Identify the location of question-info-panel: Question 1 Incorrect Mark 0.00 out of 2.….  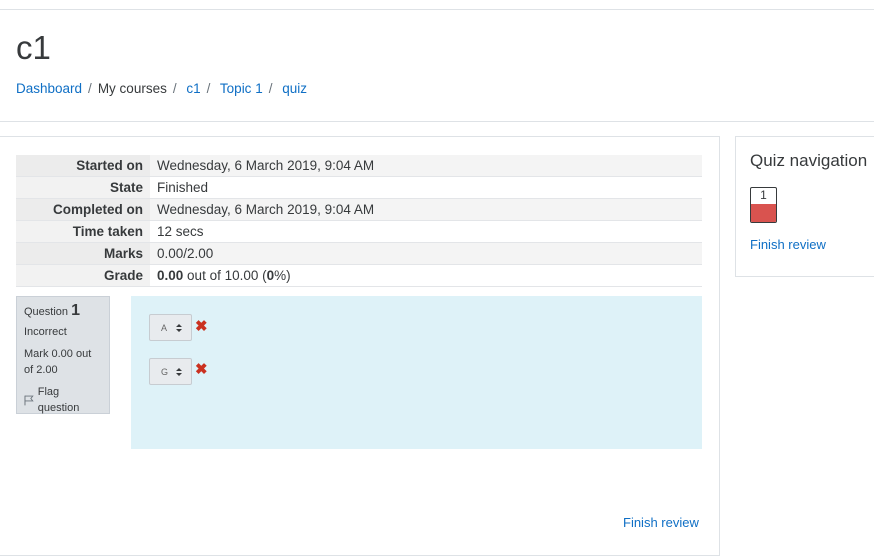
(63, 355).